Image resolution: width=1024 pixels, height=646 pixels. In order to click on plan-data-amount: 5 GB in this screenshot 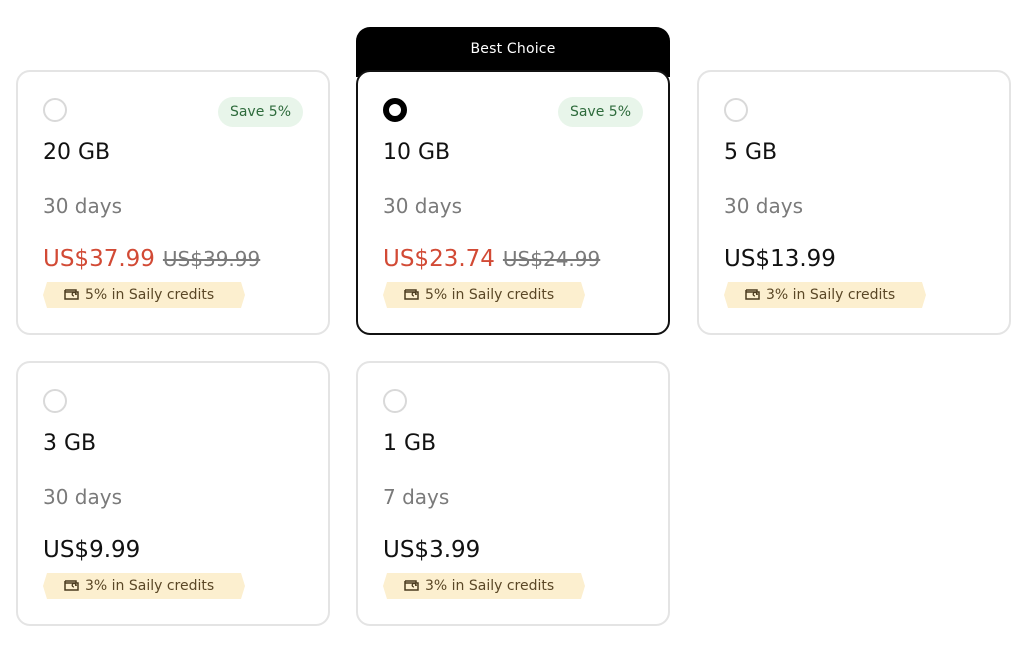, I will do `click(751, 152)`.